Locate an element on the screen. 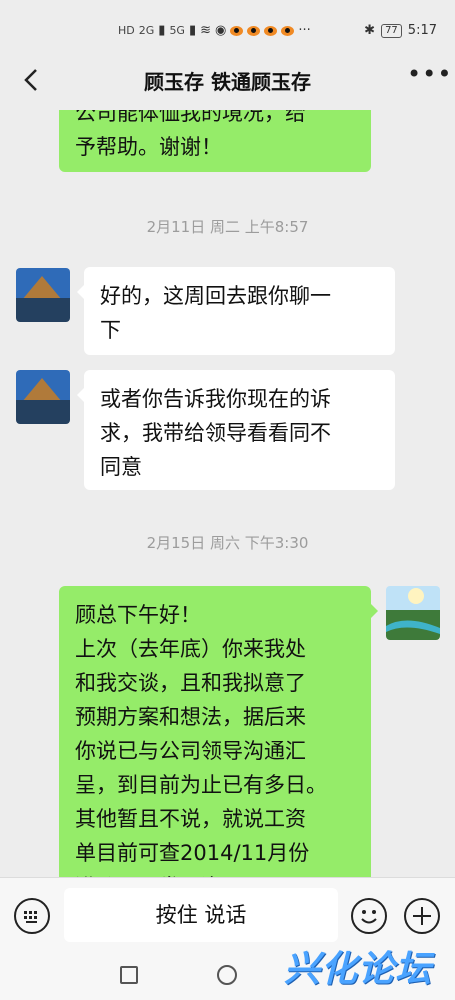 Image resolution: width=455 pixels, height=1000 pixels. notification-icon: ◉ is located at coordinates (221, 30).